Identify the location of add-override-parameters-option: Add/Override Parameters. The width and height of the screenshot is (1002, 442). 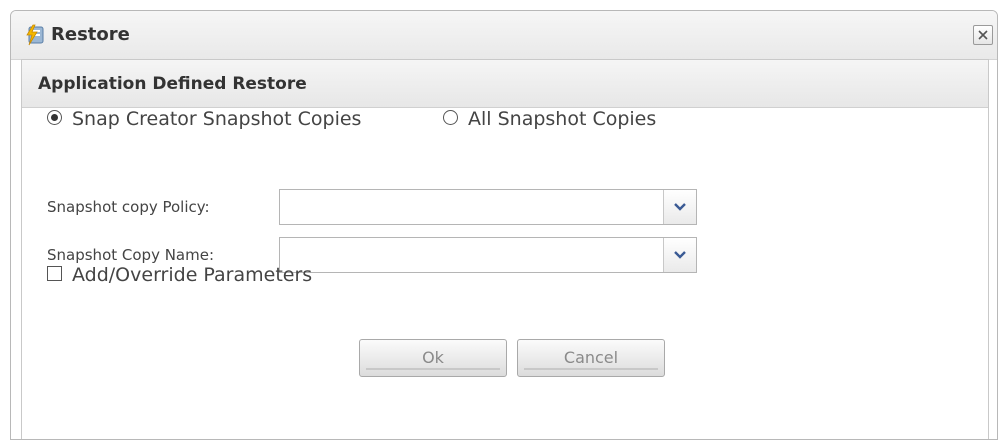
(179, 275).